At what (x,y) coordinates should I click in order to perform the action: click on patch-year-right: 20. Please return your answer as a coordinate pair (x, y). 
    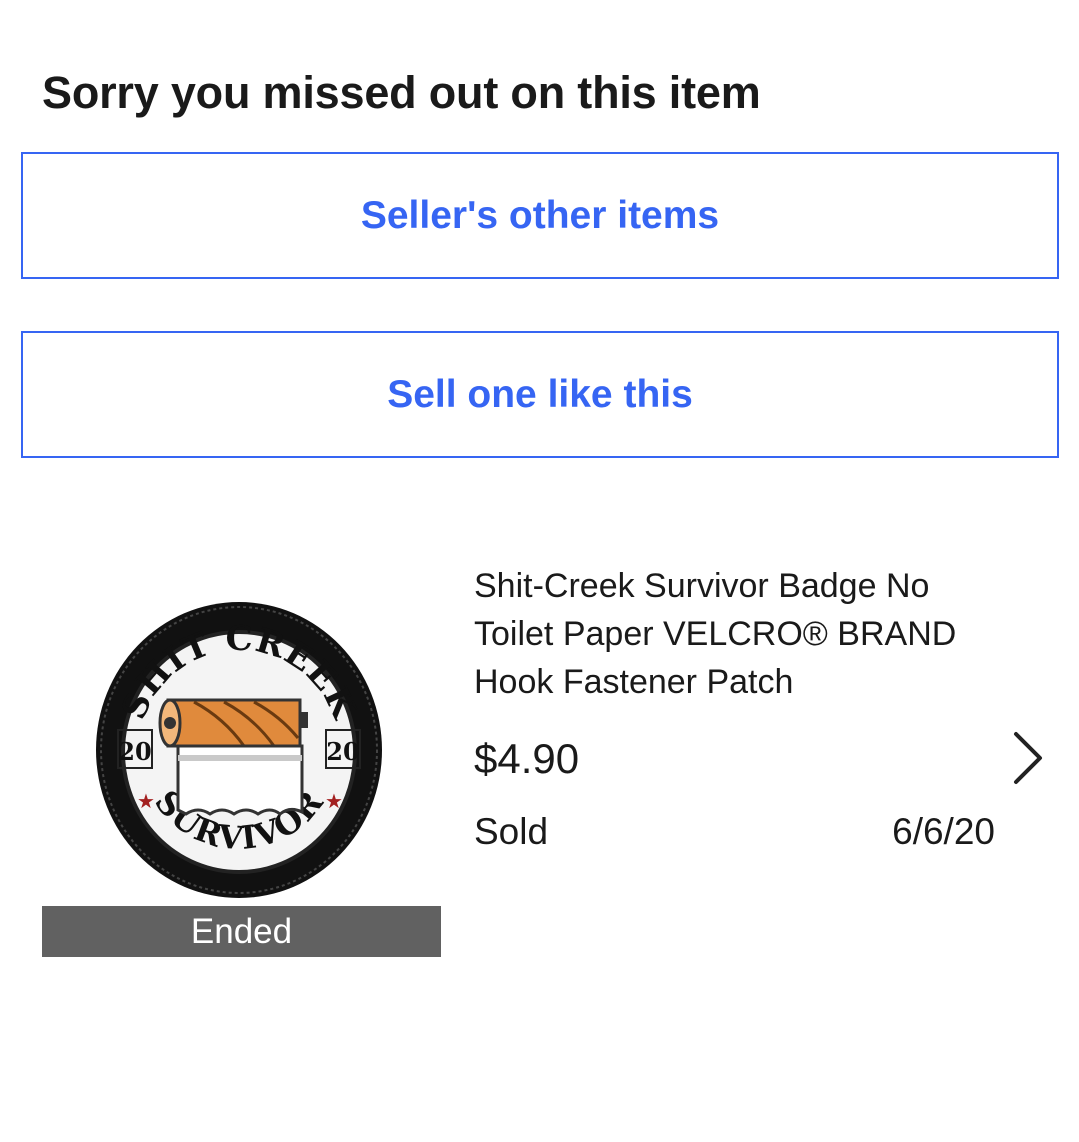
    Looking at the image, I should click on (342, 751).